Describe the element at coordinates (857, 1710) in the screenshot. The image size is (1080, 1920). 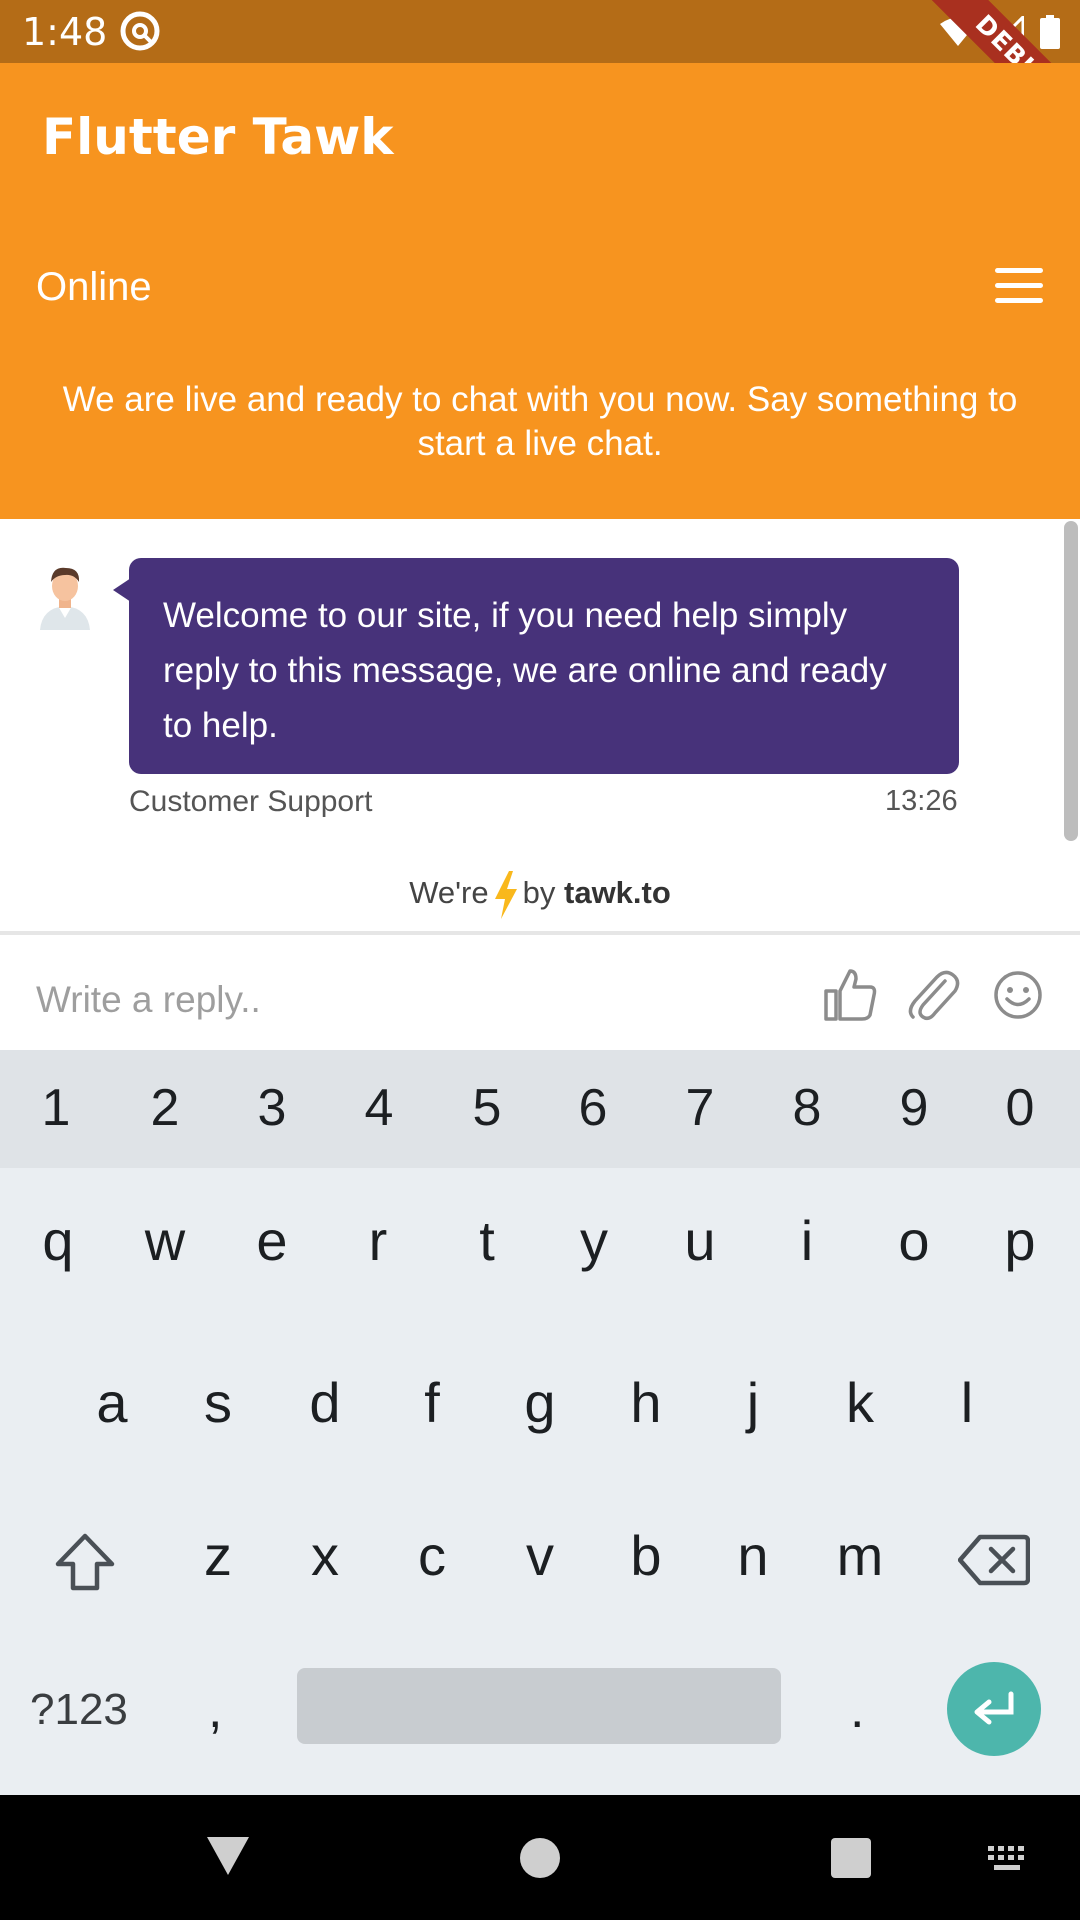
I see `period-key: .` at that location.